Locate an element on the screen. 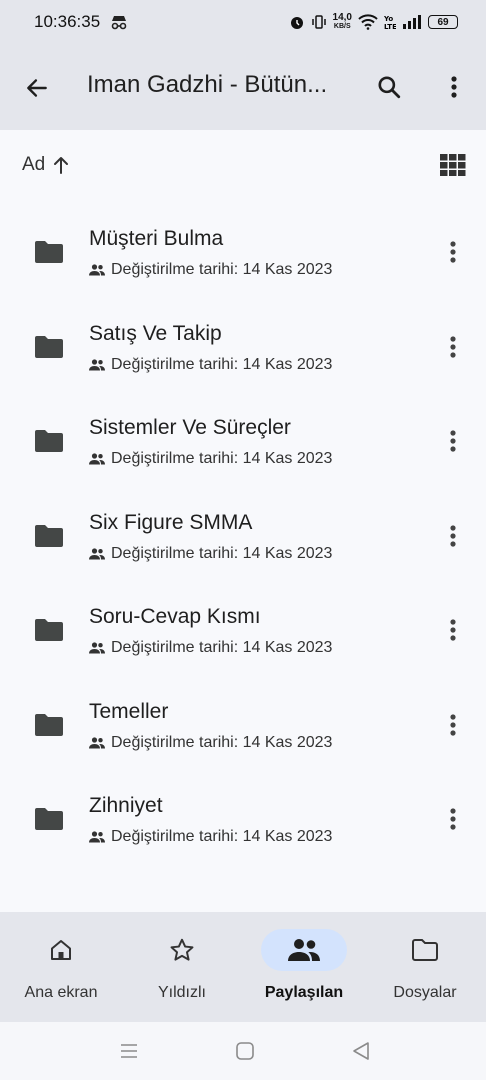  nav-label: Yıldızlı is located at coordinates (181, 992).